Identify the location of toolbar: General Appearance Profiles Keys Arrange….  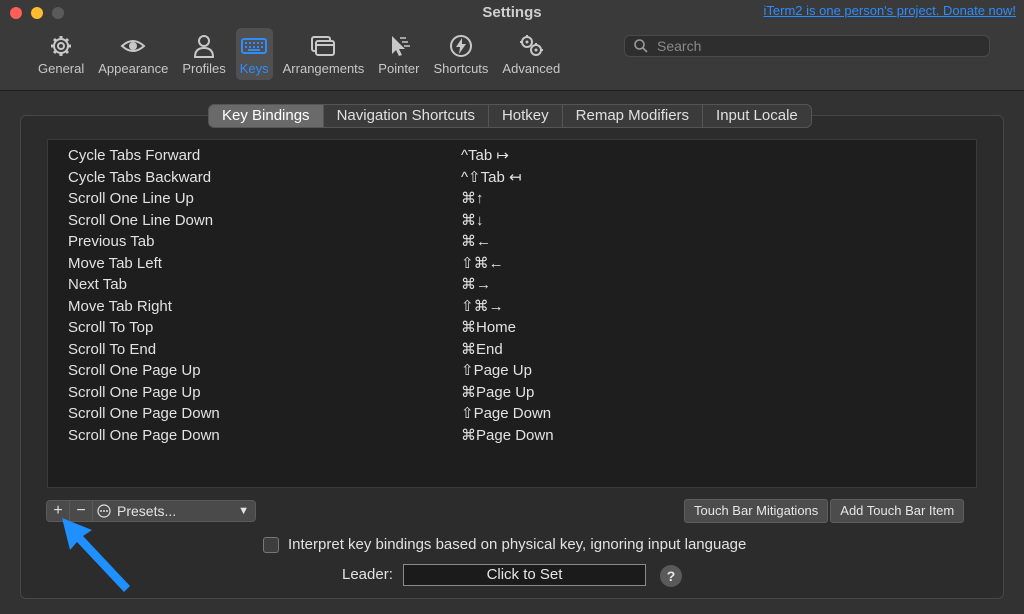
(302, 55).